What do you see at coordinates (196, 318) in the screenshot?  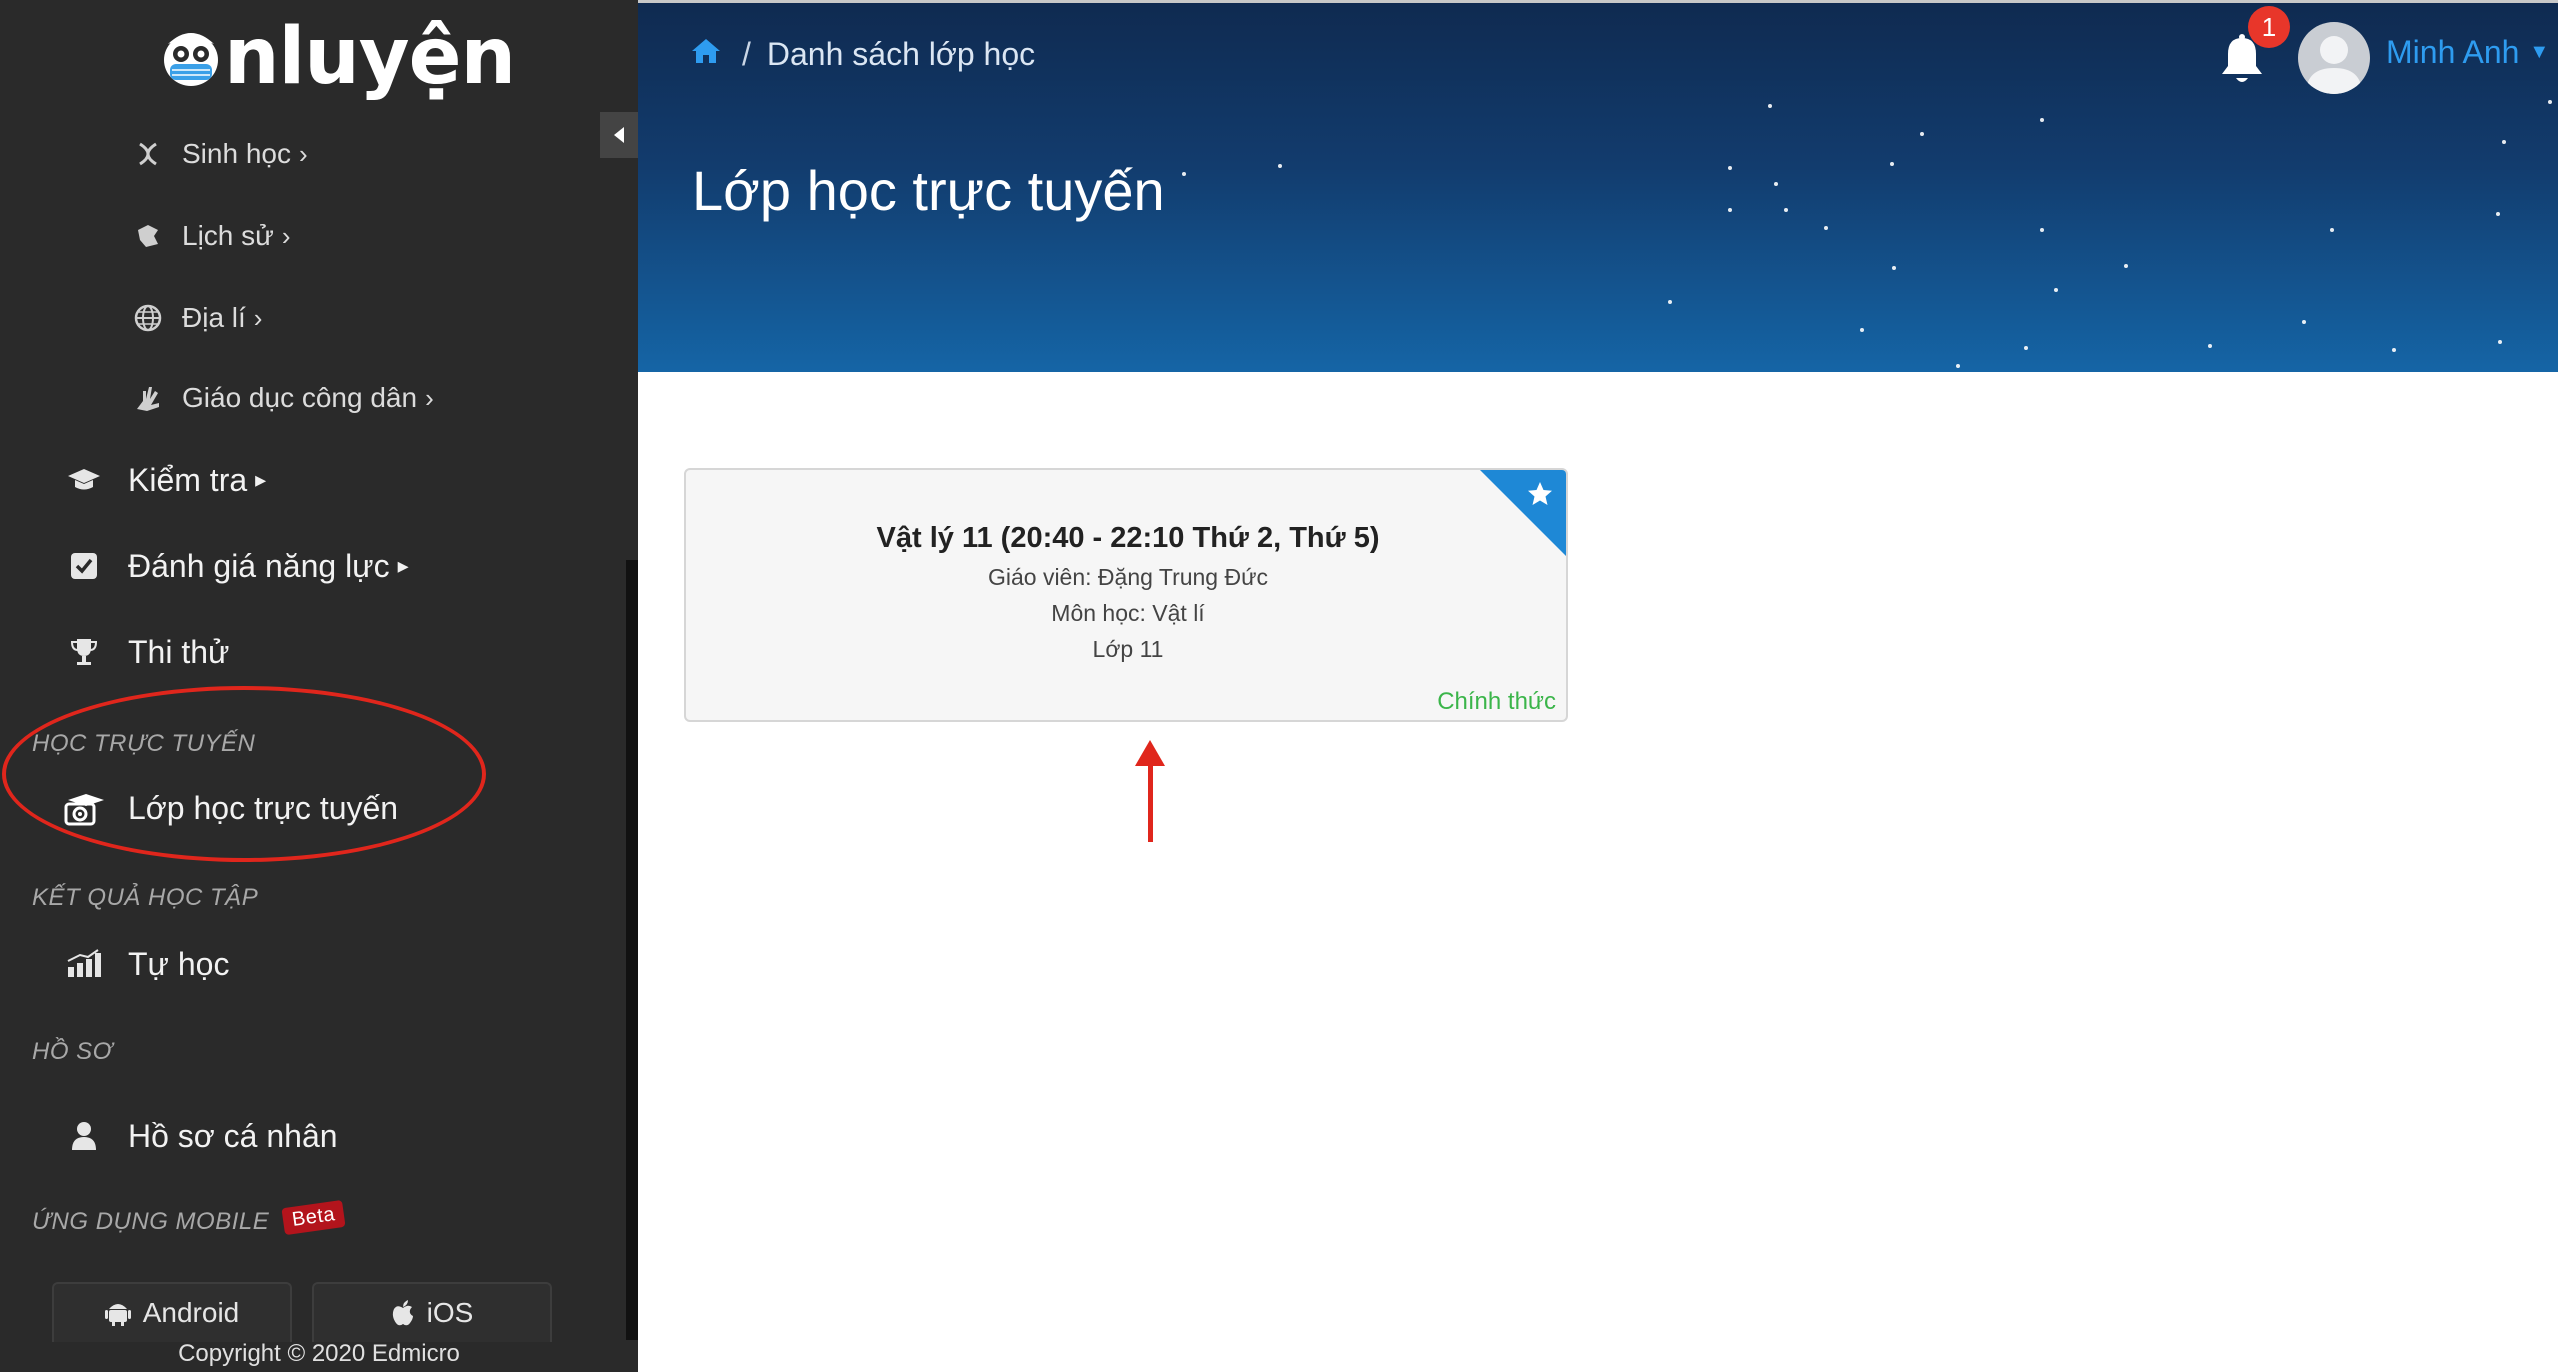 I see `sidebar-item-dia-li: Địa lí ›` at bounding box center [196, 318].